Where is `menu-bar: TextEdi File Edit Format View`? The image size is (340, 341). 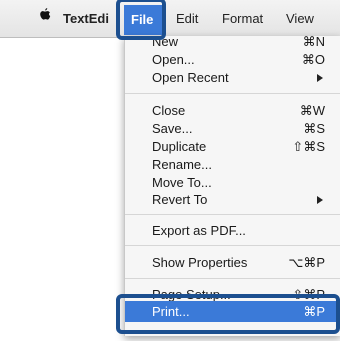 menu-bar: TextEdi File Edit Format View is located at coordinates (170, 19).